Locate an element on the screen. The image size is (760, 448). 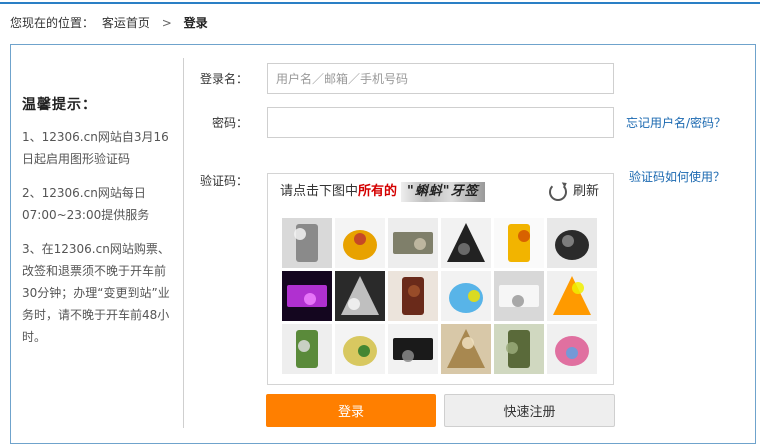
captcha-image-fountain-white is located at coordinates (360, 296).